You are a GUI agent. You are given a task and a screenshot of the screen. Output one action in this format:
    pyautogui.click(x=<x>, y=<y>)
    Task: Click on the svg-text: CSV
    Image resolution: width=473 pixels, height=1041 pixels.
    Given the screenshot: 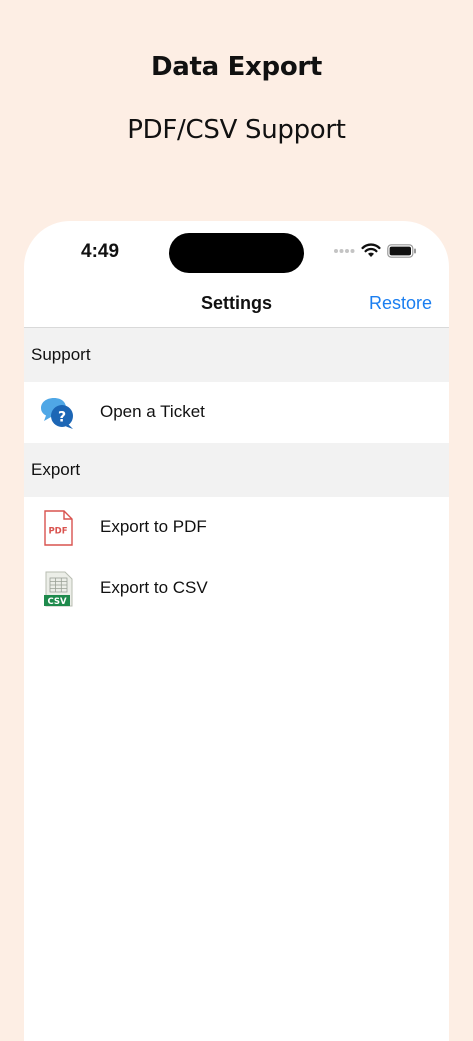 What is the action you would take?
    pyautogui.click(x=57, y=602)
    